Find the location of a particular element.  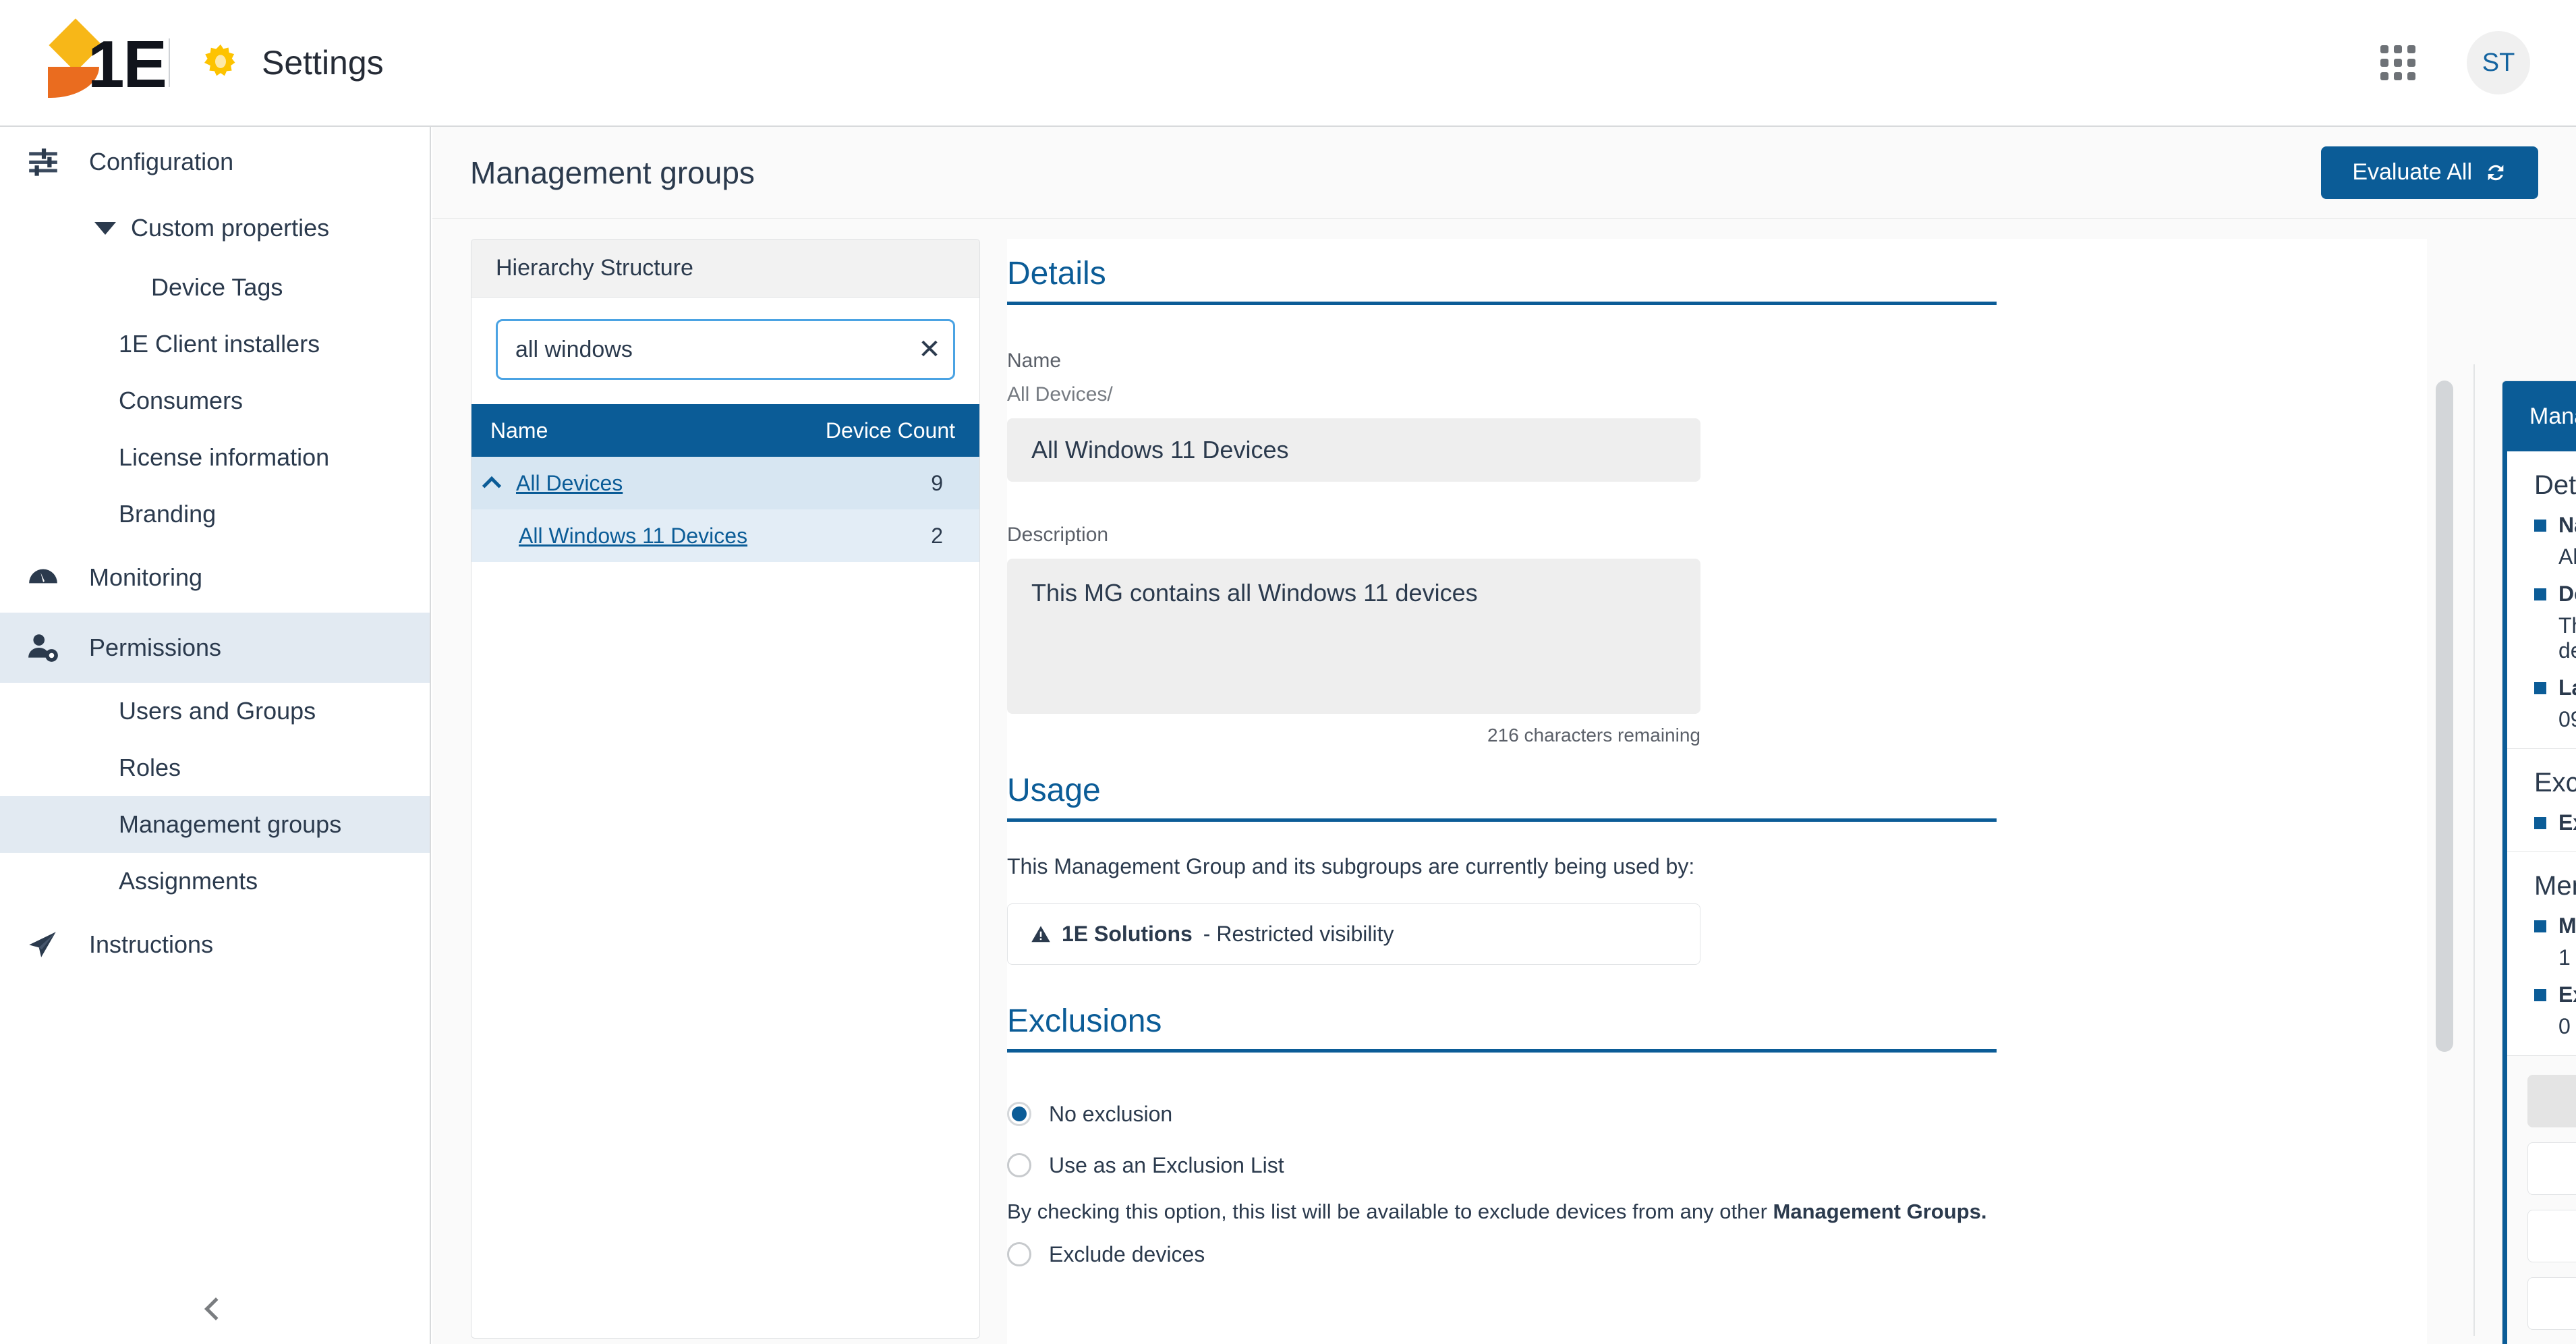

sidebar-item-license-information: License information is located at coordinates (215, 457).